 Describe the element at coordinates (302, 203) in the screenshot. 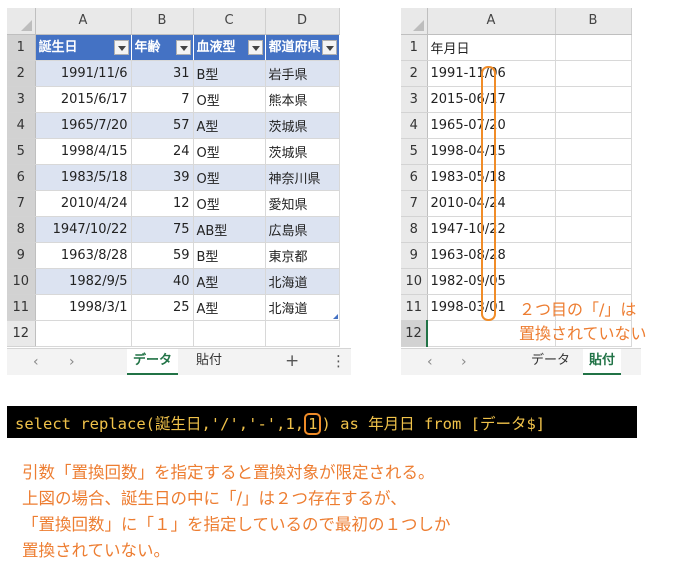

I see `cell-prefecture: 愛知県` at that location.